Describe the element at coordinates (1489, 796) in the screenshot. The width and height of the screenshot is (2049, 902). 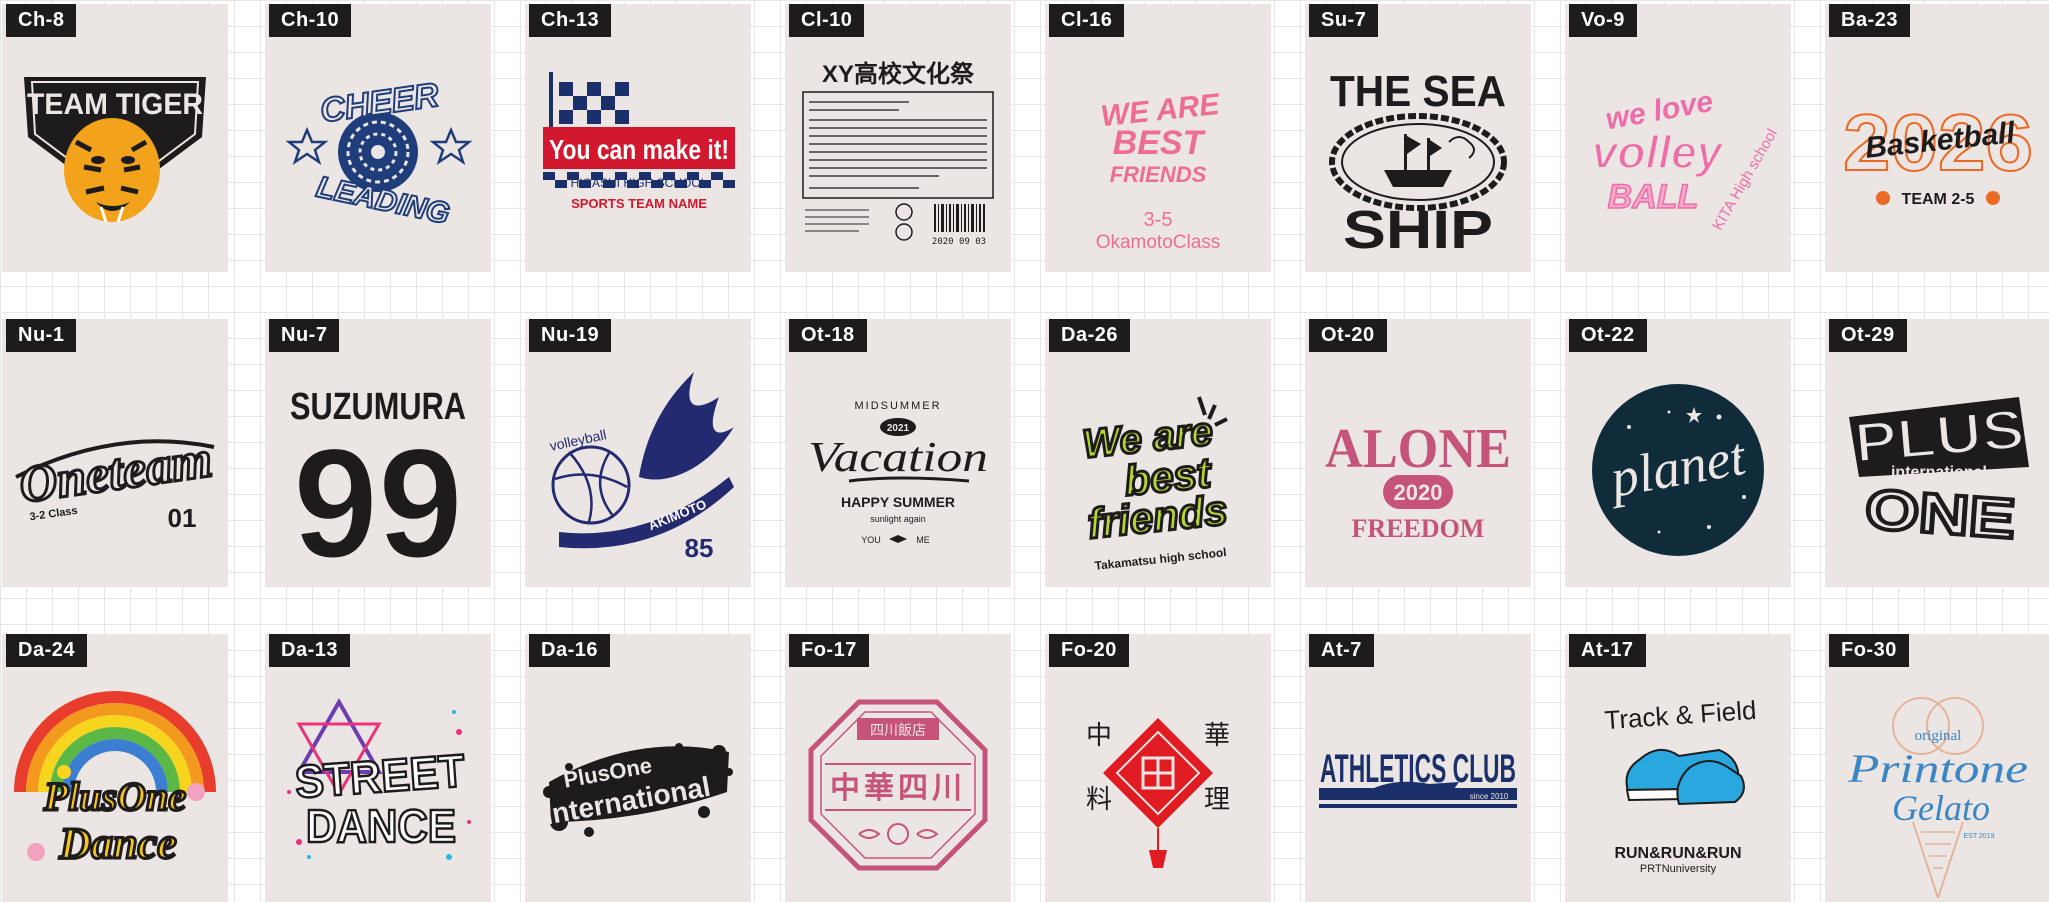
I see `design-text: since 2010` at that location.